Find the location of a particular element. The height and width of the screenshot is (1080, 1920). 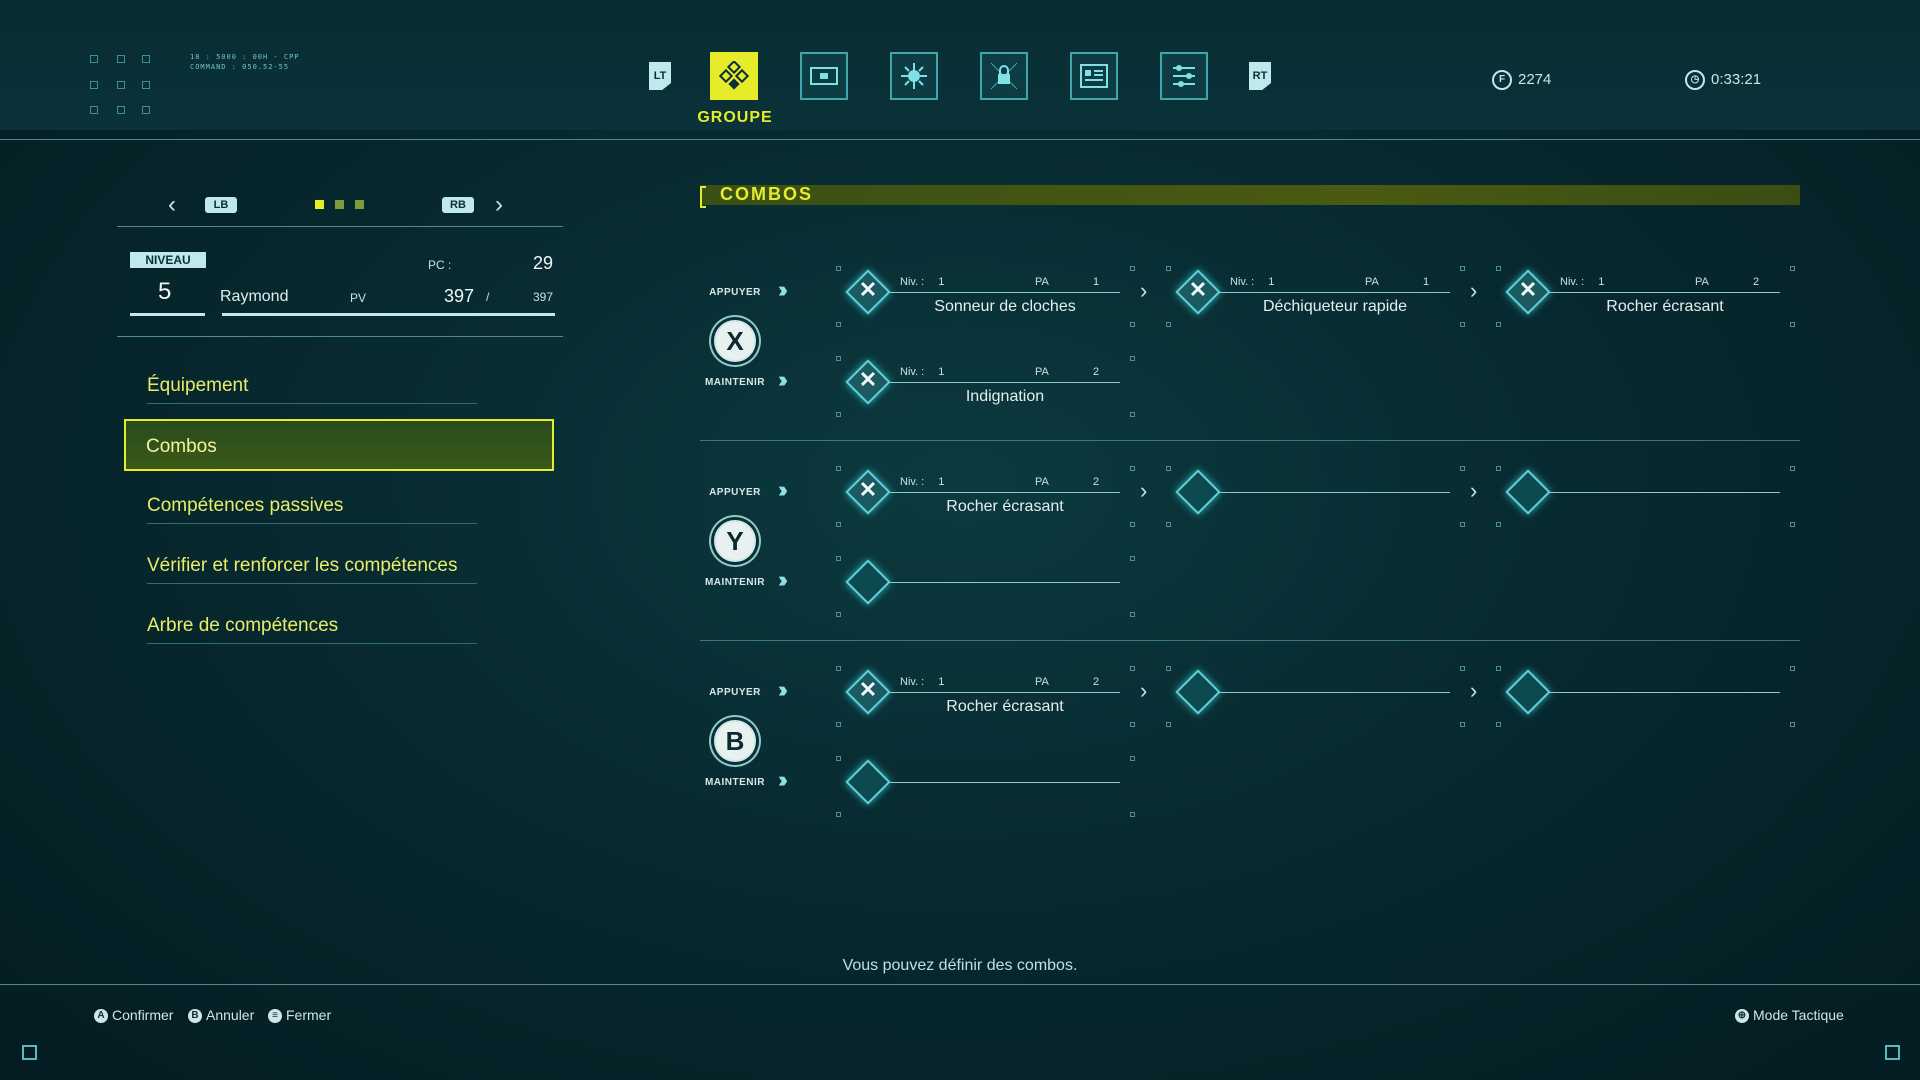

menu-item-passive-skills: Compétences passives is located at coordinates (312, 509).